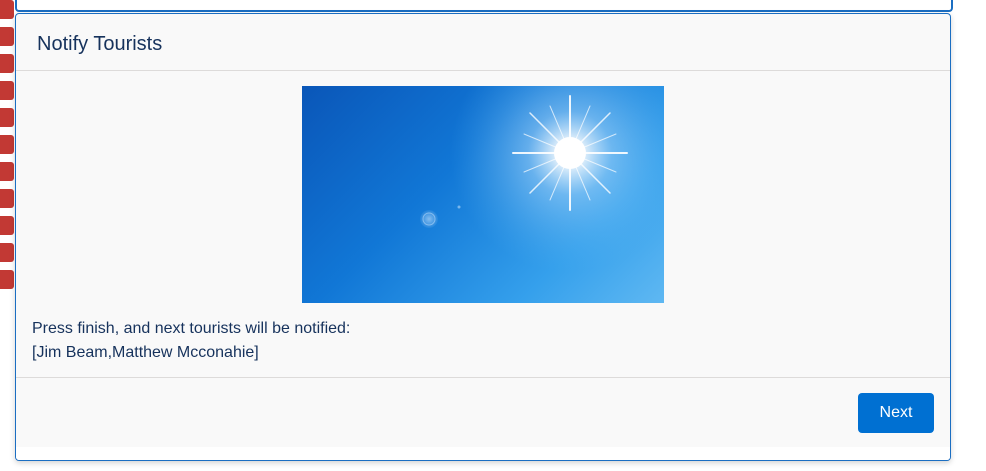  What do you see at coordinates (484, 6) in the screenshot?
I see `background-card` at bounding box center [484, 6].